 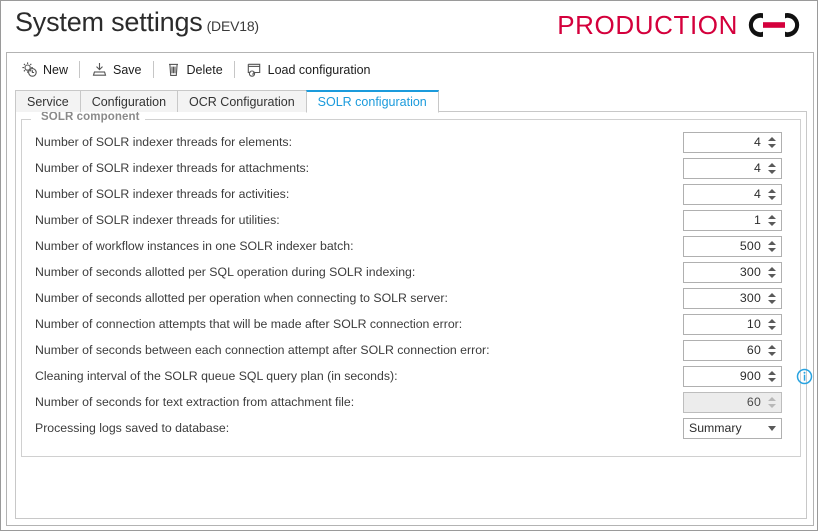 What do you see at coordinates (372, 101) in the screenshot?
I see `tab-solr-configuration: SOLR configuration` at bounding box center [372, 101].